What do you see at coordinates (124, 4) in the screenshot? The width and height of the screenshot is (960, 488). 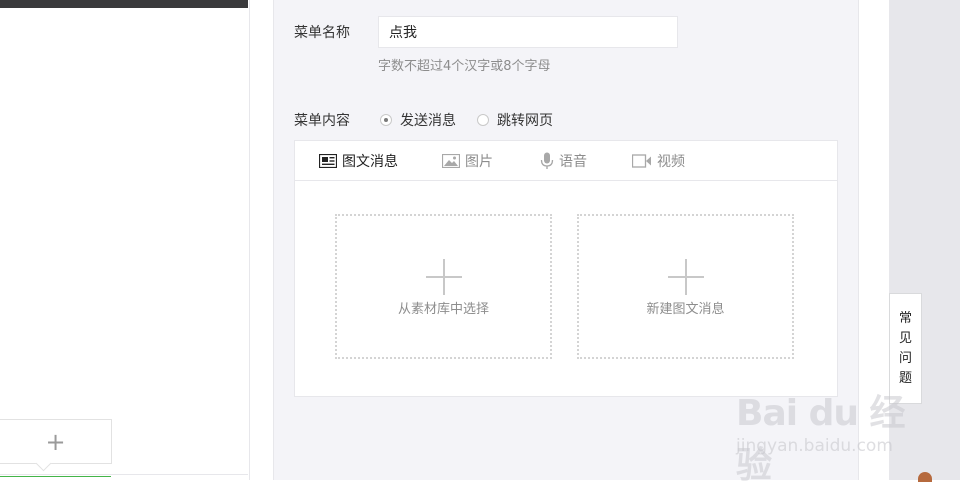 I see `preview-top-bar` at bounding box center [124, 4].